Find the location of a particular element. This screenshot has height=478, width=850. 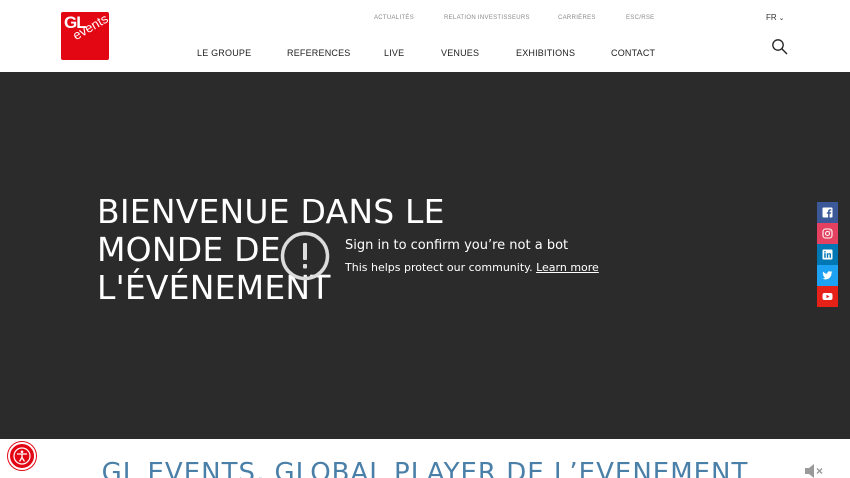

facebook-icon is located at coordinates (827, 212).